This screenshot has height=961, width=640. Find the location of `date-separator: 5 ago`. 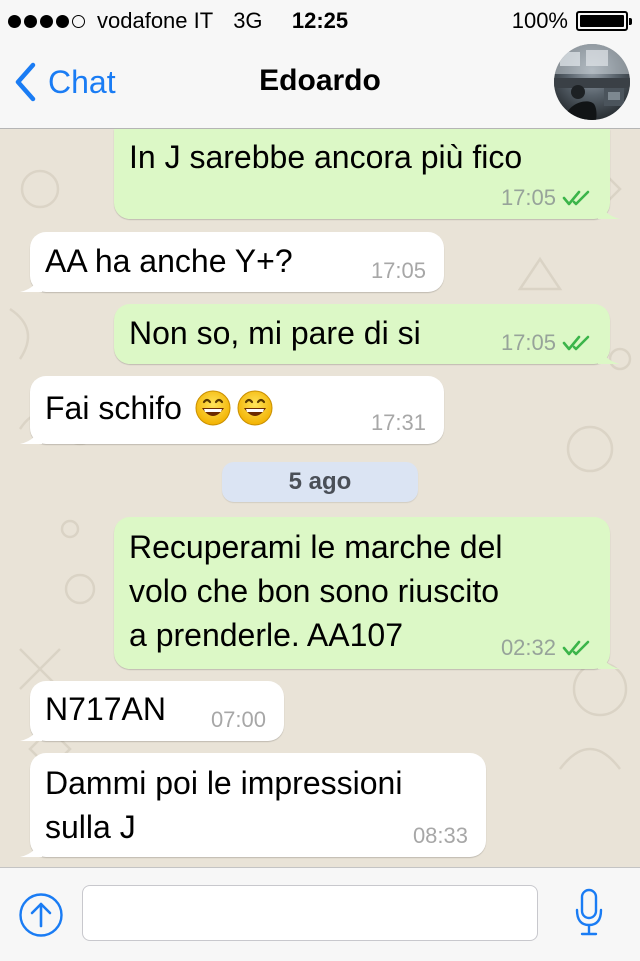

date-separator: 5 ago is located at coordinates (320, 482).